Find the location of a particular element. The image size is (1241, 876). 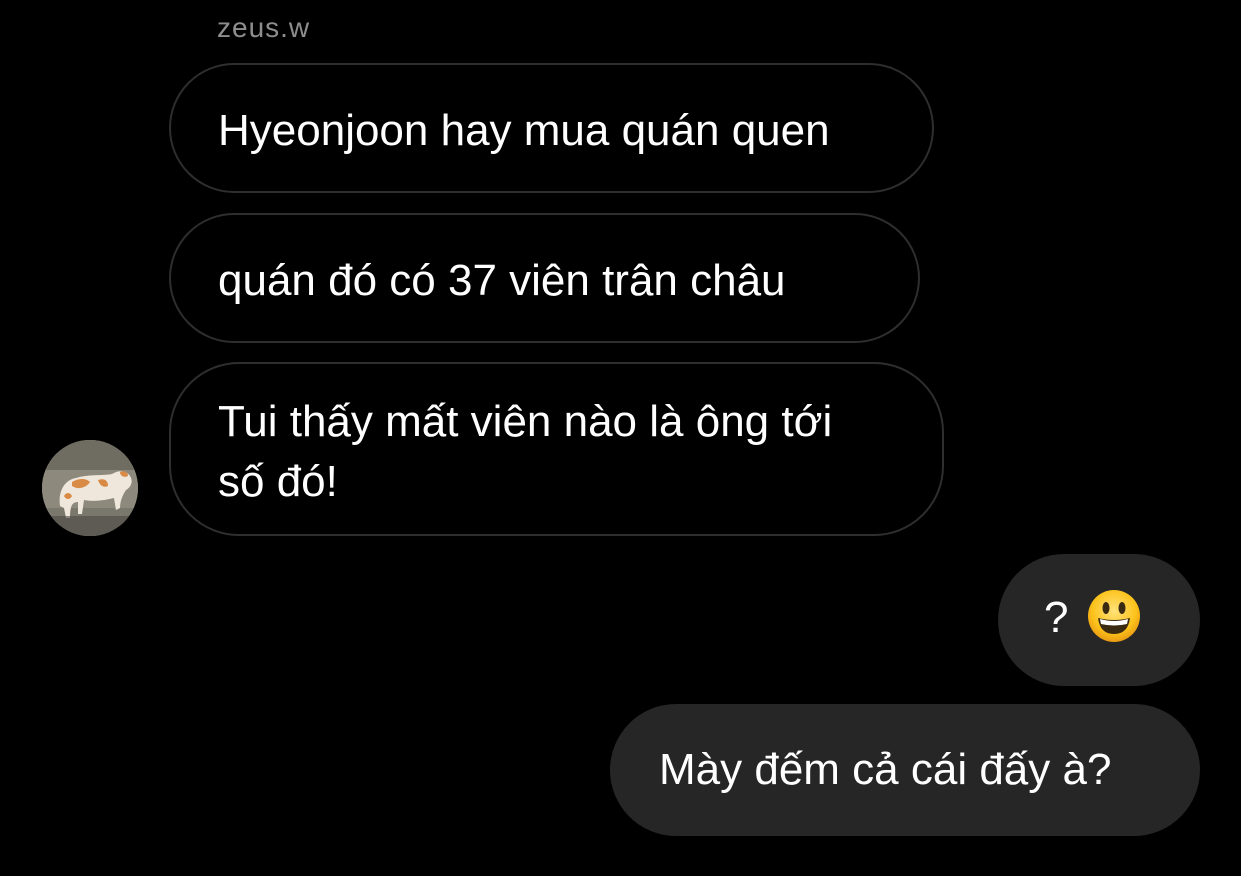

message-text: ? is located at coordinates (1056, 617).